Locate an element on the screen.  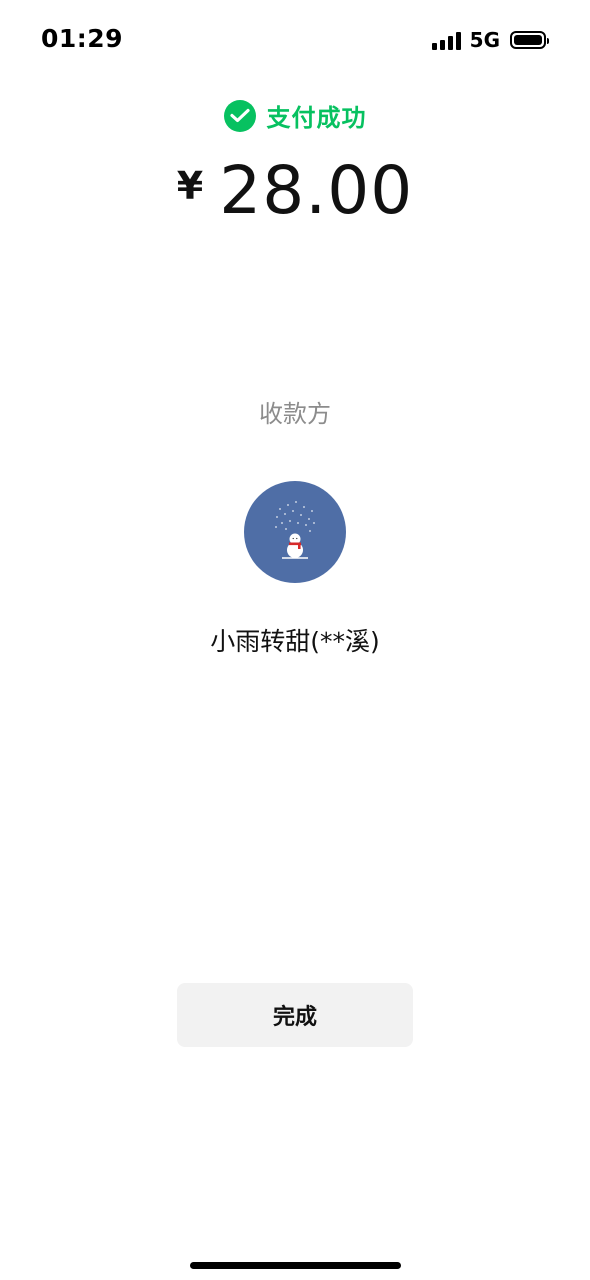
status-indicators: 5G is located at coordinates (490, 40).